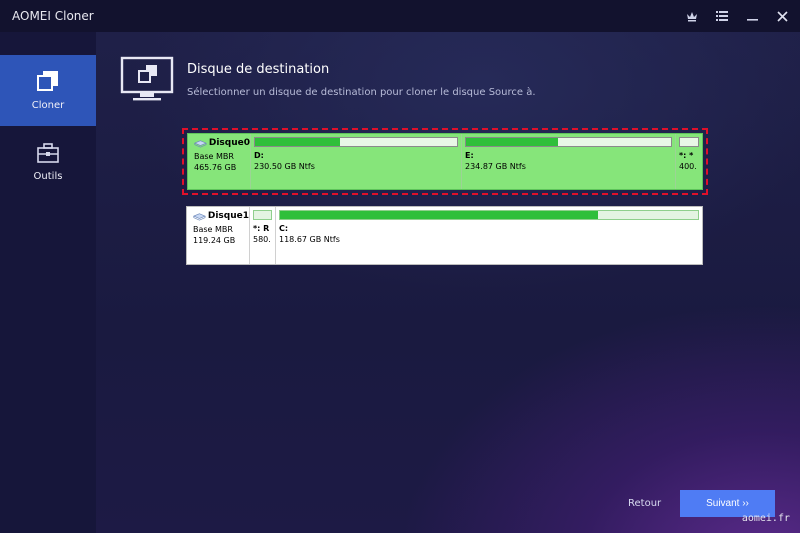  Describe the element at coordinates (48, 152) in the screenshot. I see `toolbox-icon` at that location.